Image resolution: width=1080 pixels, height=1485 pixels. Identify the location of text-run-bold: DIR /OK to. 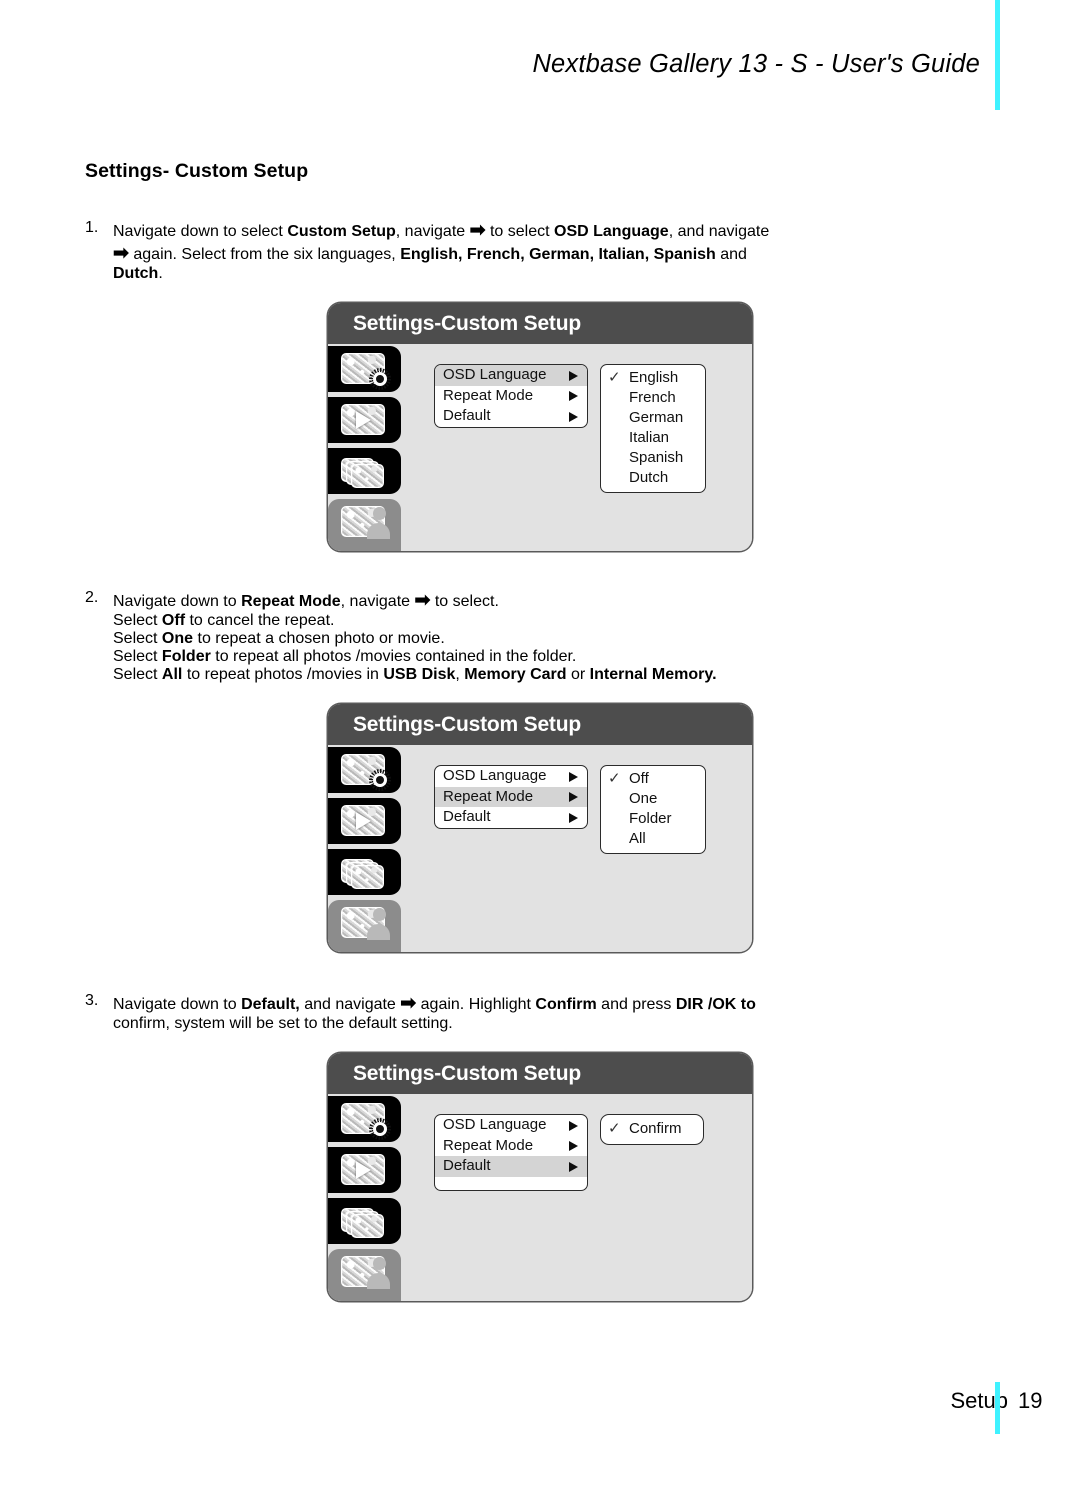
(715, 1004).